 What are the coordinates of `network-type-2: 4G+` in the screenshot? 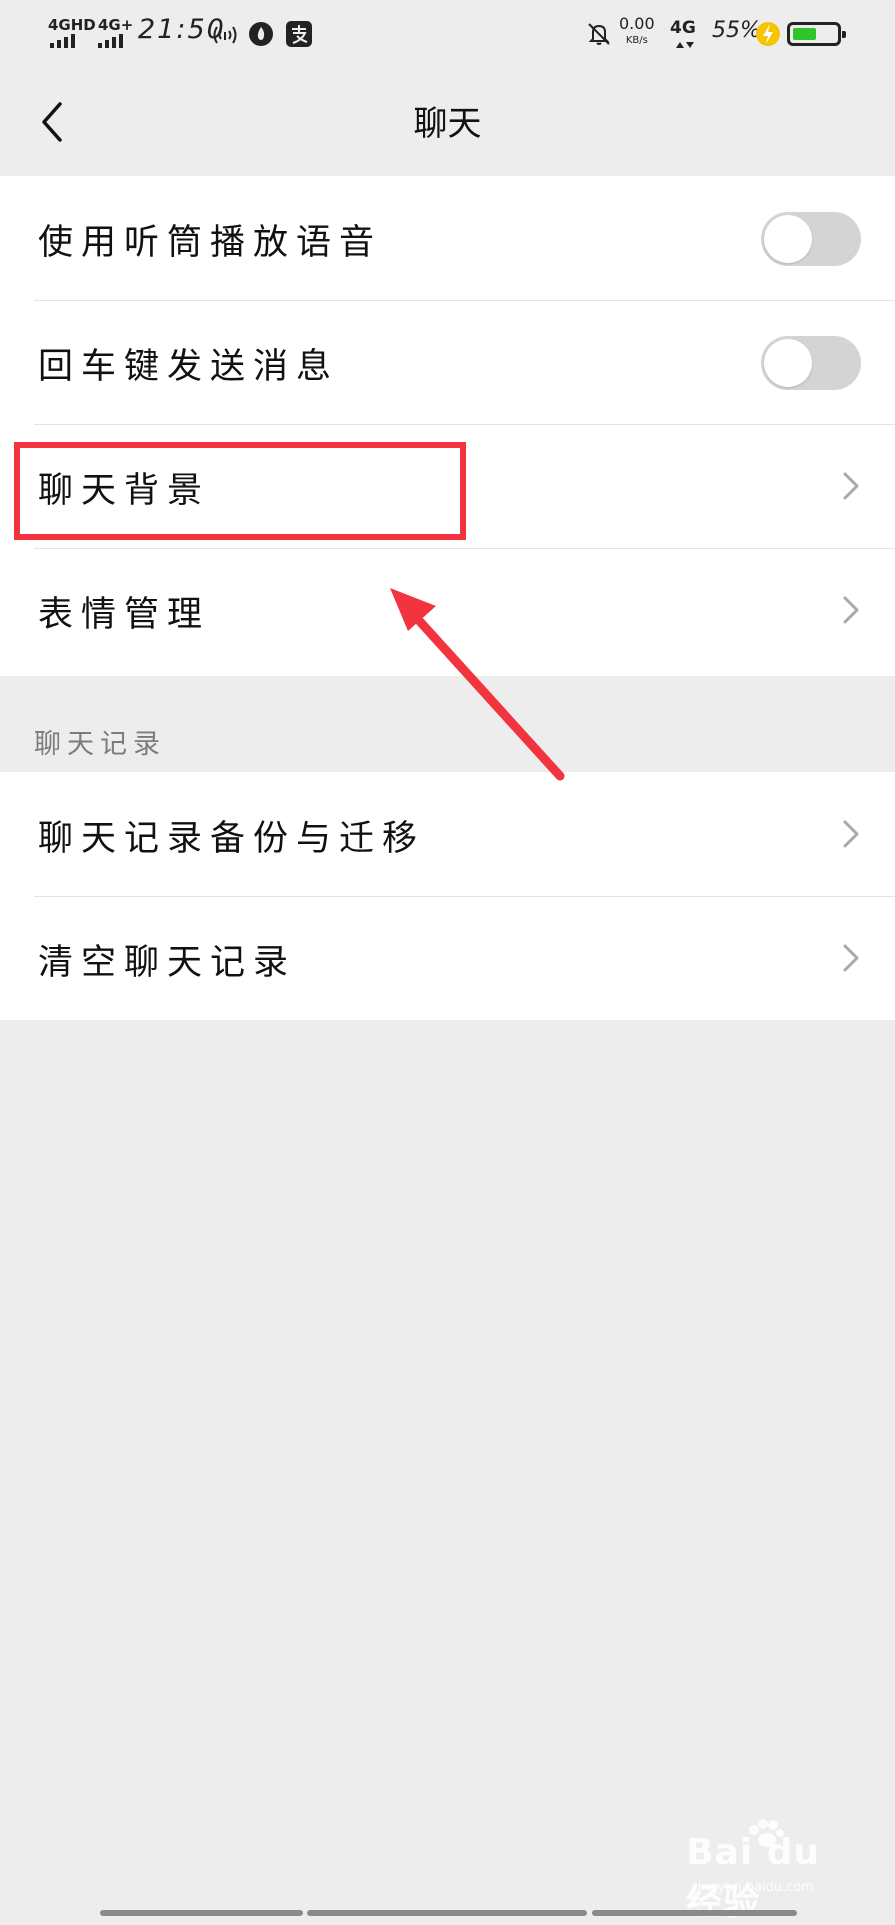 It's located at (116, 25).